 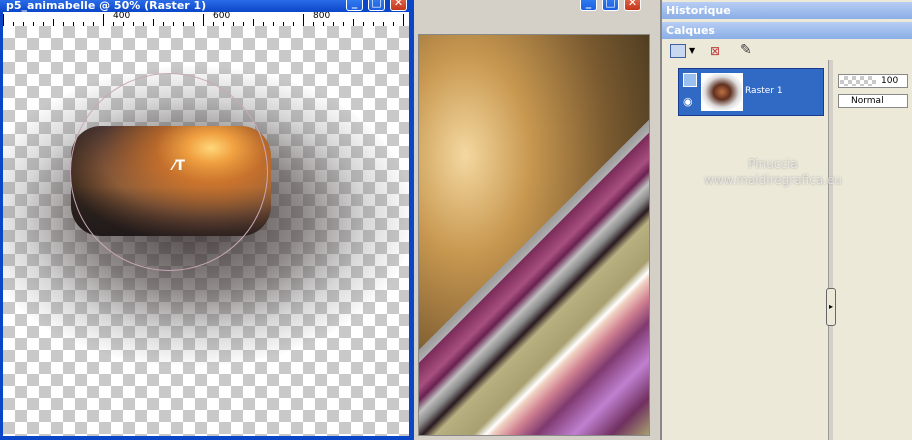 What do you see at coordinates (678, 51) in the screenshot?
I see `new-layer-icon` at bounding box center [678, 51].